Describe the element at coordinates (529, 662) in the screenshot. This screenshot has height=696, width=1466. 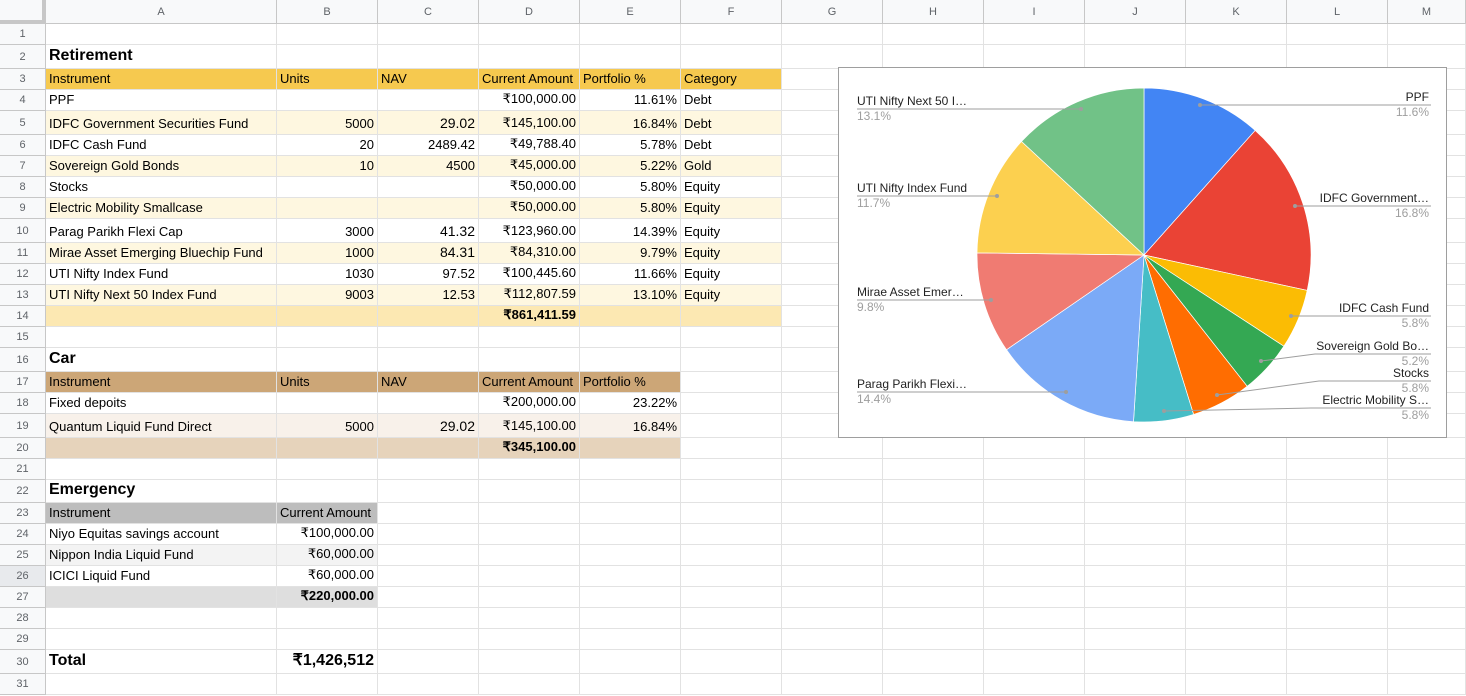
I see `cell-D30` at that location.